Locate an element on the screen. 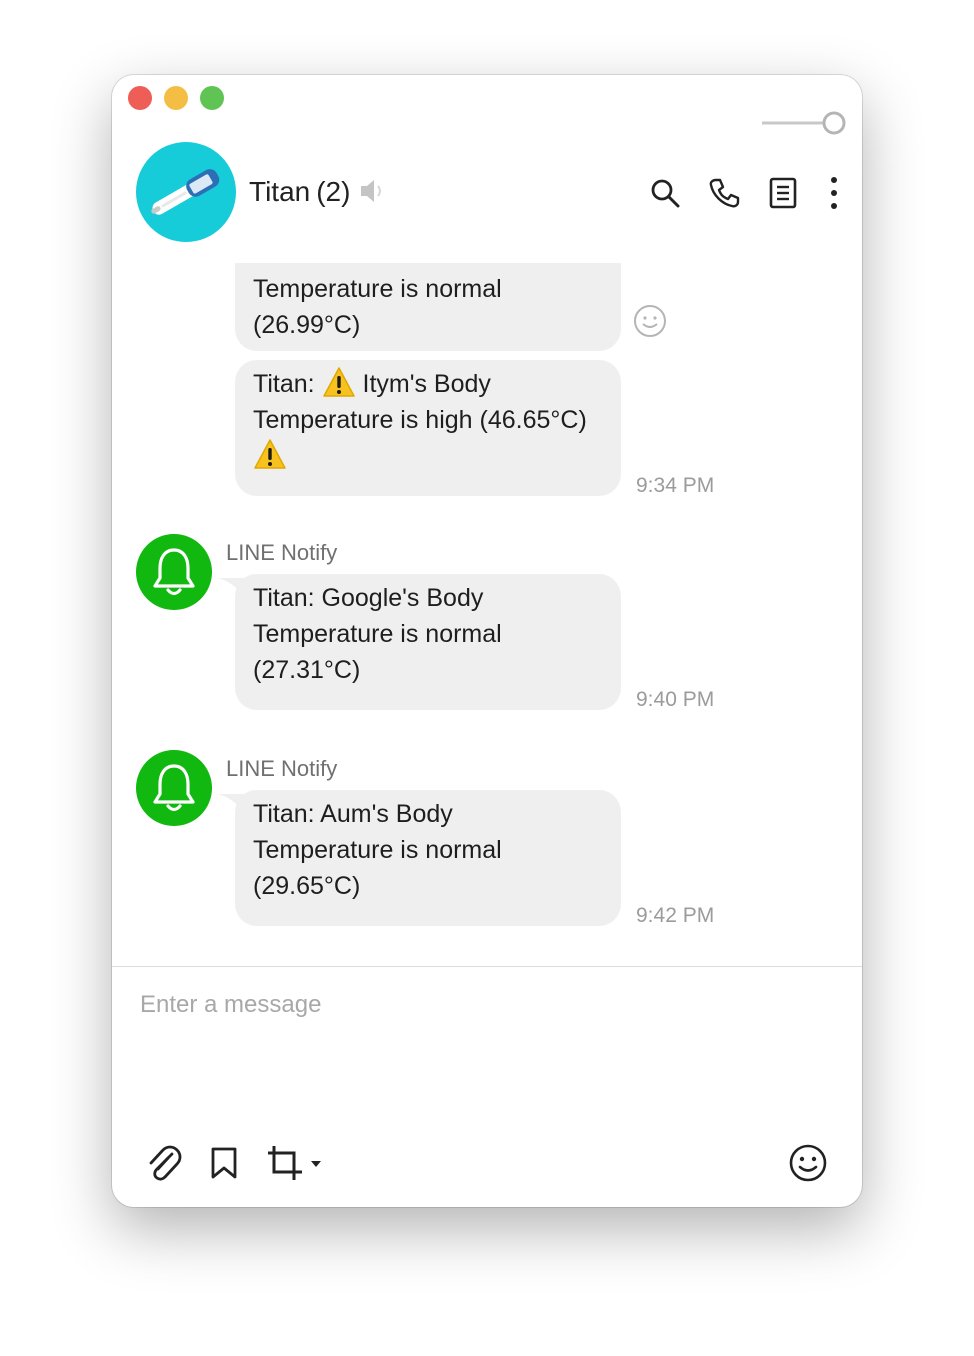  zoom-window-button is located at coordinates (212, 98).